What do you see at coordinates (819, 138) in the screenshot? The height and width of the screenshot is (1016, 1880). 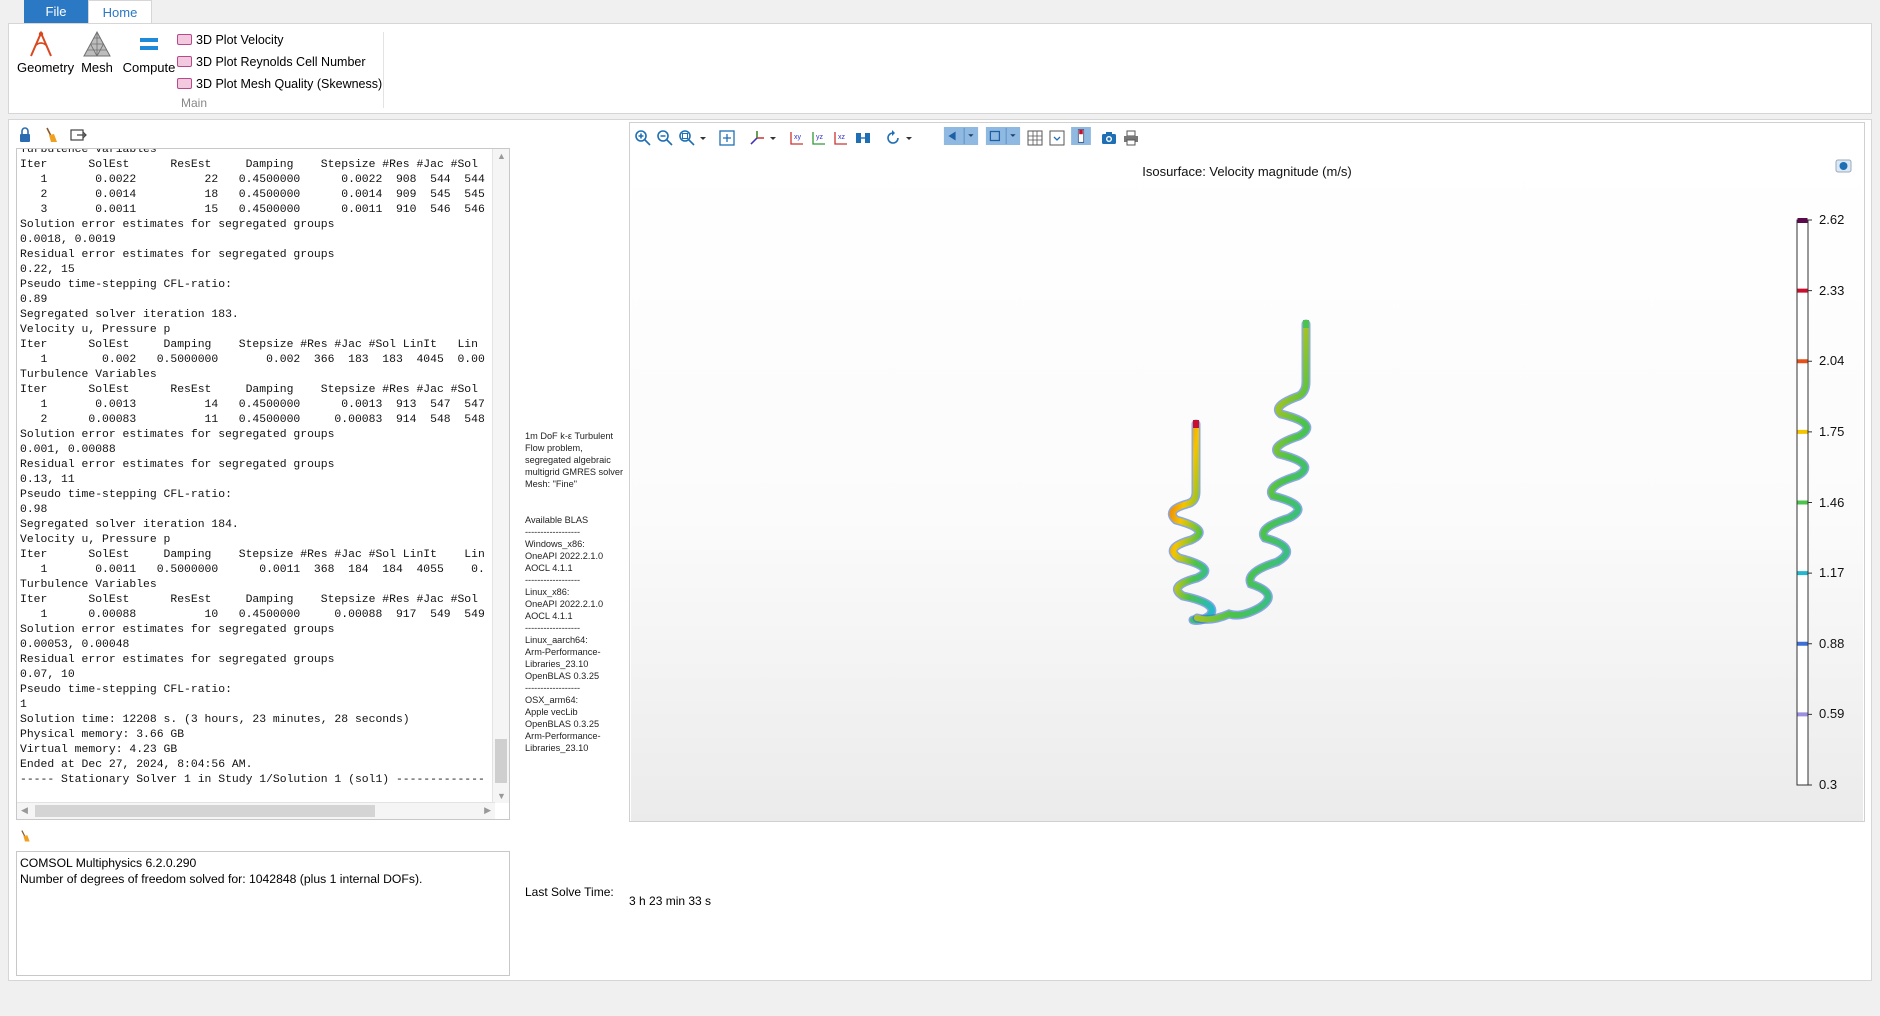 I see `view-yz-icon: yz` at bounding box center [819, 138].